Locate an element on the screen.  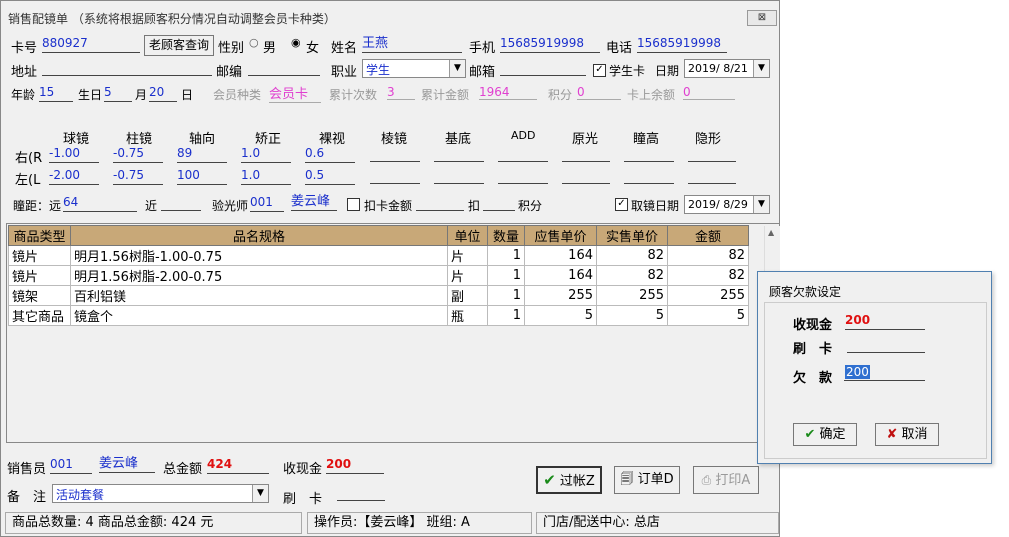
col-name: 品名规格 is located at coordinates (259, 235).